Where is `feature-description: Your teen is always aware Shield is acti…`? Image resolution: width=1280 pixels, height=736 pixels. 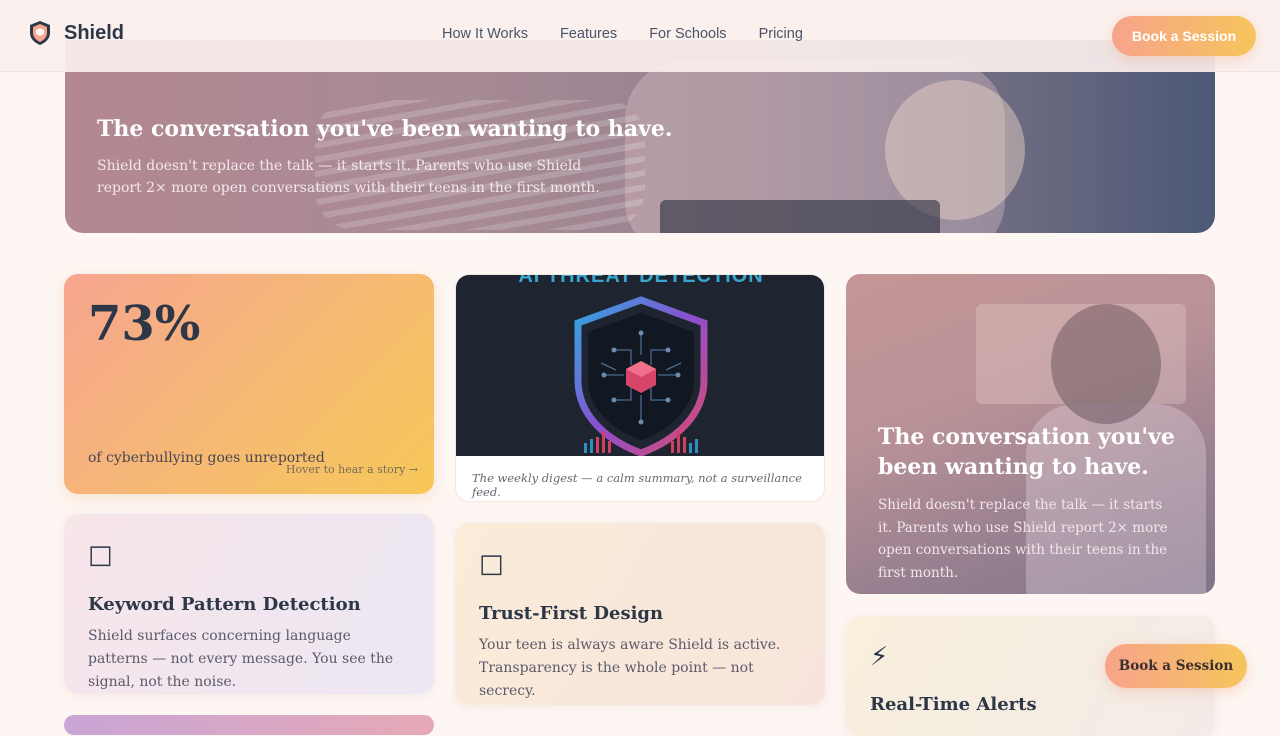 feature-description: Your teen is always aware Shield is acti… is located at coordinates (630, 668).